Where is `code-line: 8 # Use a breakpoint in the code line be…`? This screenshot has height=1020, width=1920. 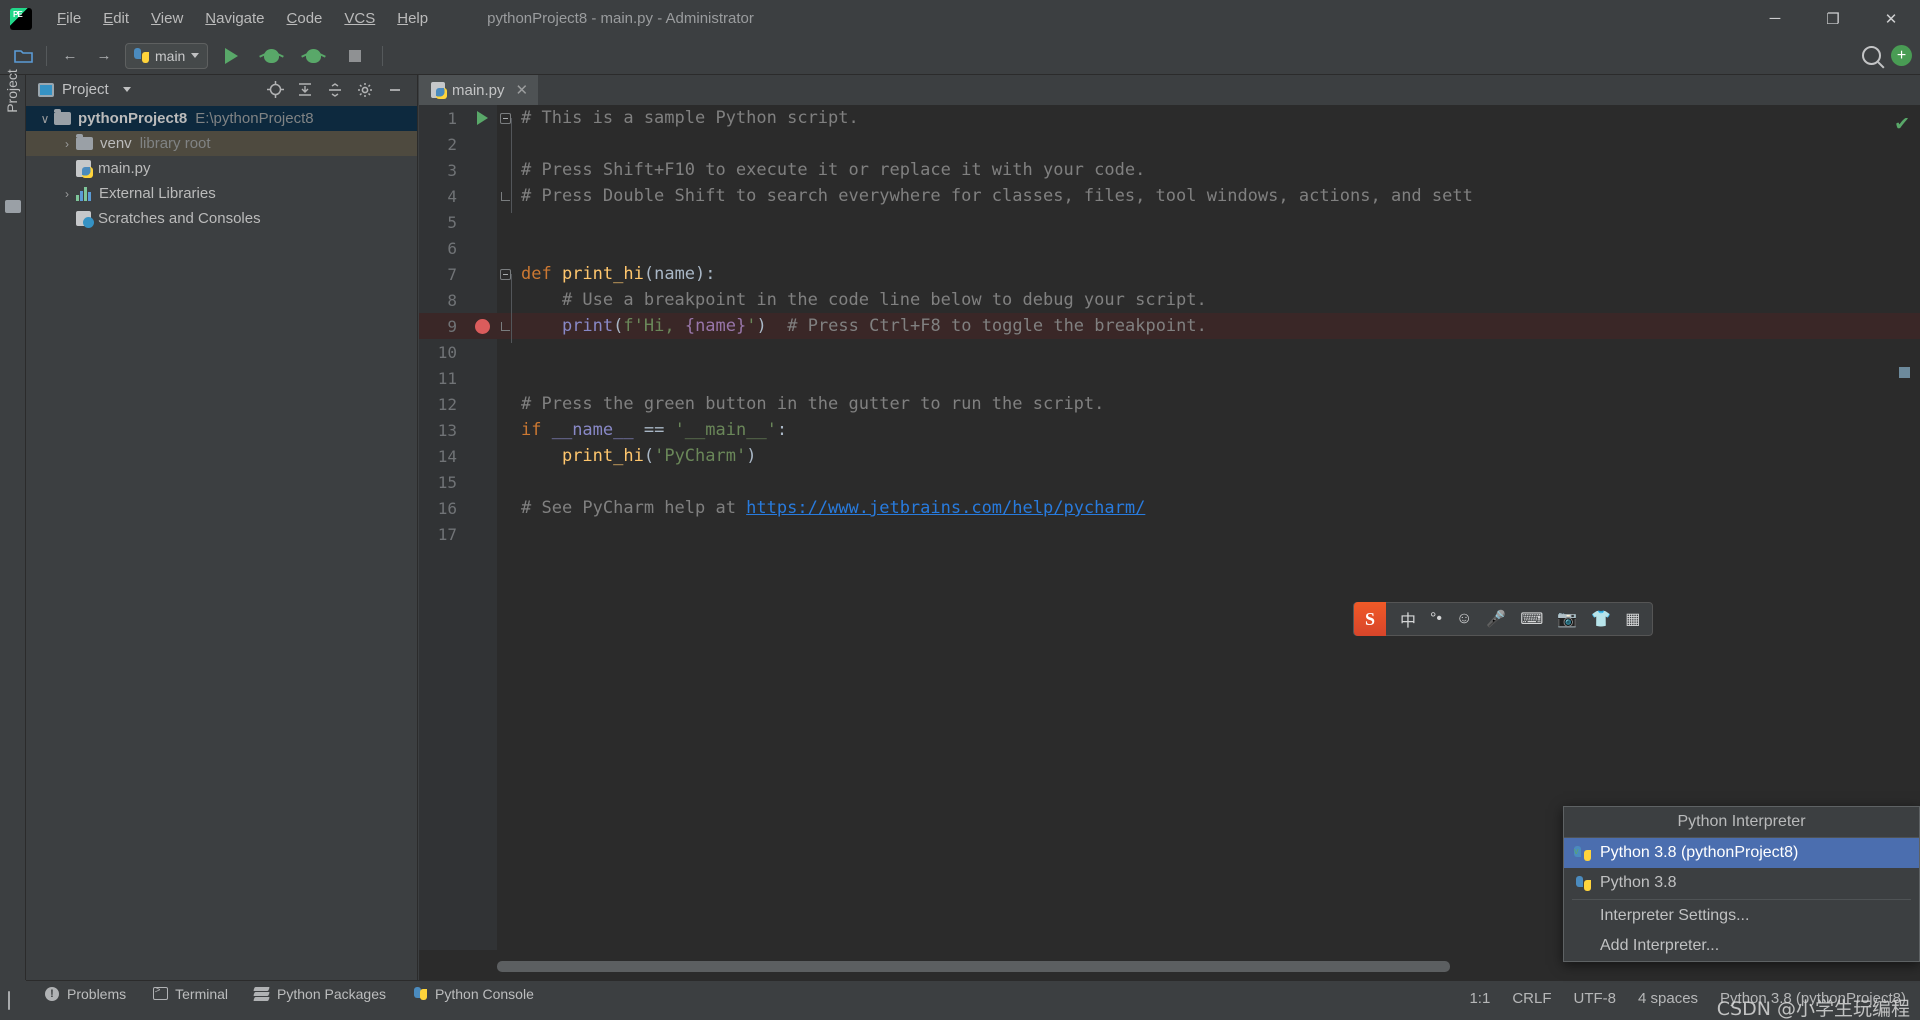
code-line: 8 # Use a breakpoint in the code line be… is located at coordinates (1169, 300).